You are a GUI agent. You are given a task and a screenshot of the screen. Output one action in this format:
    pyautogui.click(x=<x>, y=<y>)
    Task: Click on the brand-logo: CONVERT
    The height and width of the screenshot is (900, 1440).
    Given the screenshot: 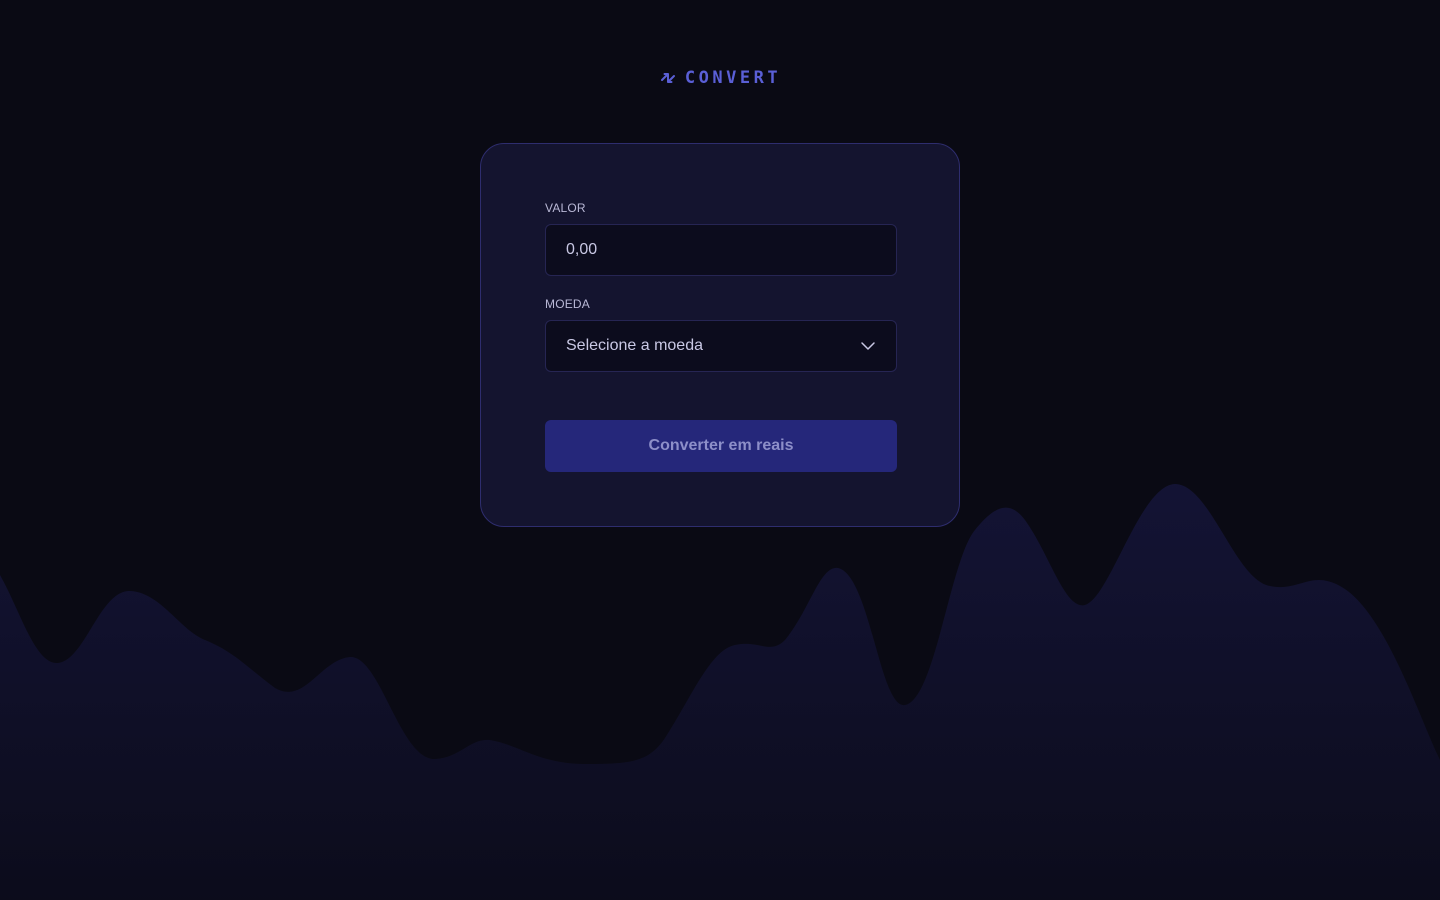 What is the action you would take?
    pyautogui.click(x=720, y=78)
    